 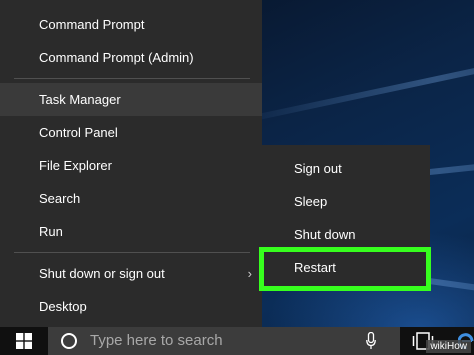 What do you see at coordinates (131, 132) in the screenshot?
I see `menu-item-control-panel: Control Panel` at bounding box center [131, 132].